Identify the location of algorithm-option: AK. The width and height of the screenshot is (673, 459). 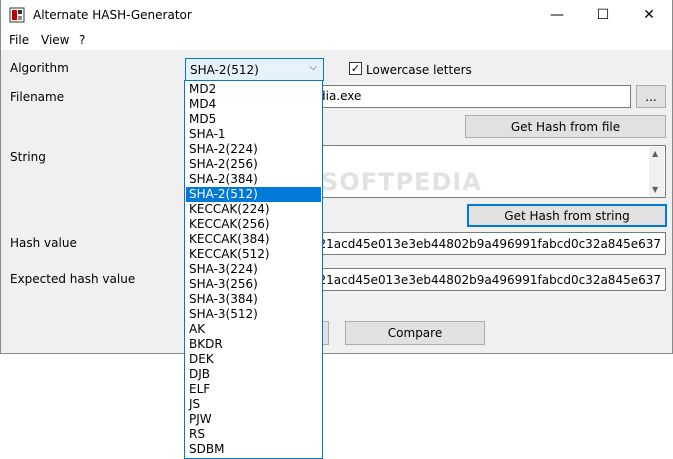
(253, 329).